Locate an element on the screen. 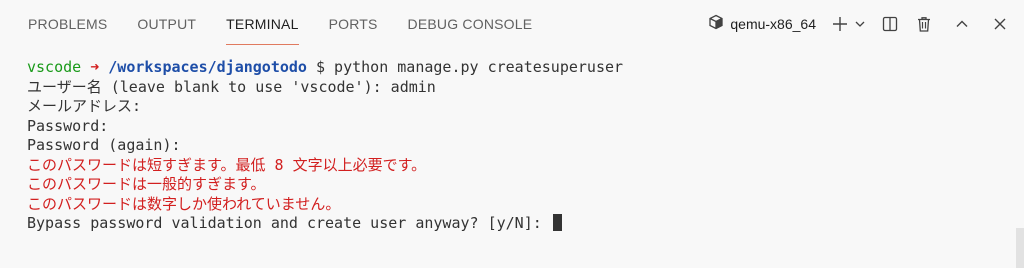 The width and height of the screenshot is (1024, 268). prompt-user: vscode is located at coordinates (54, 67).